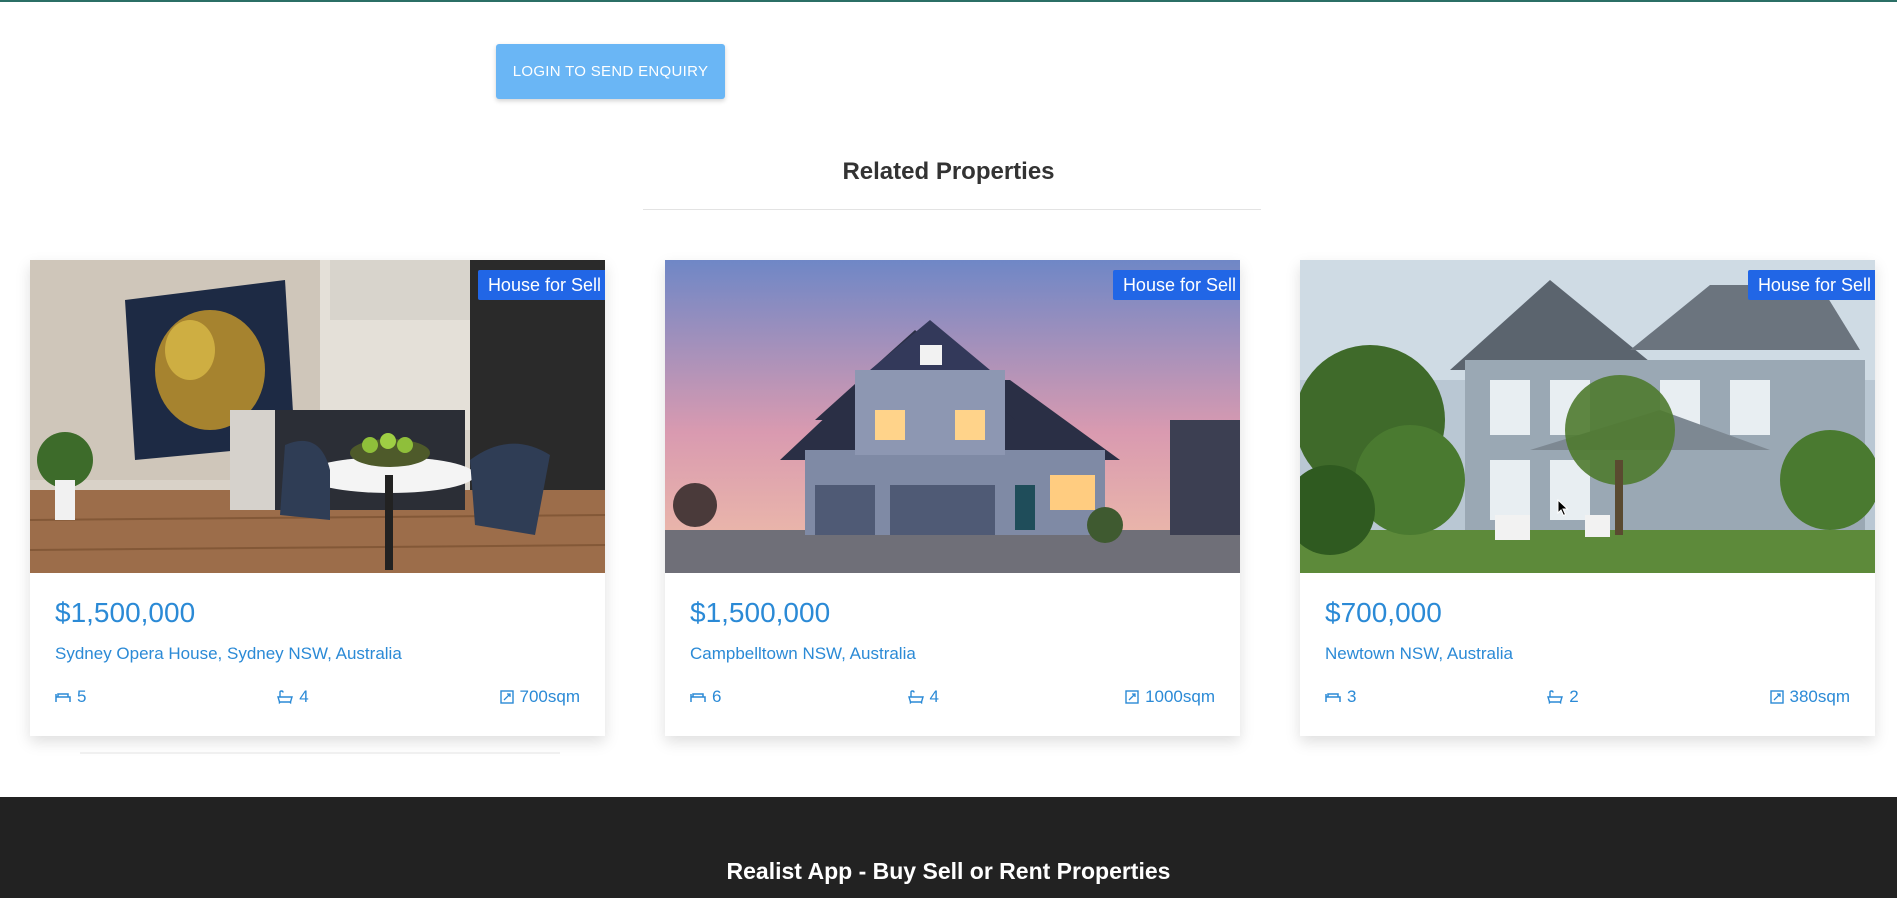 This screenshot has width=1897, height=898. What do you see at coordinates (1587, 697) in the screenshot?
I see `property-stats: 3 2 380sqm` at bounding box center [1587, 697].